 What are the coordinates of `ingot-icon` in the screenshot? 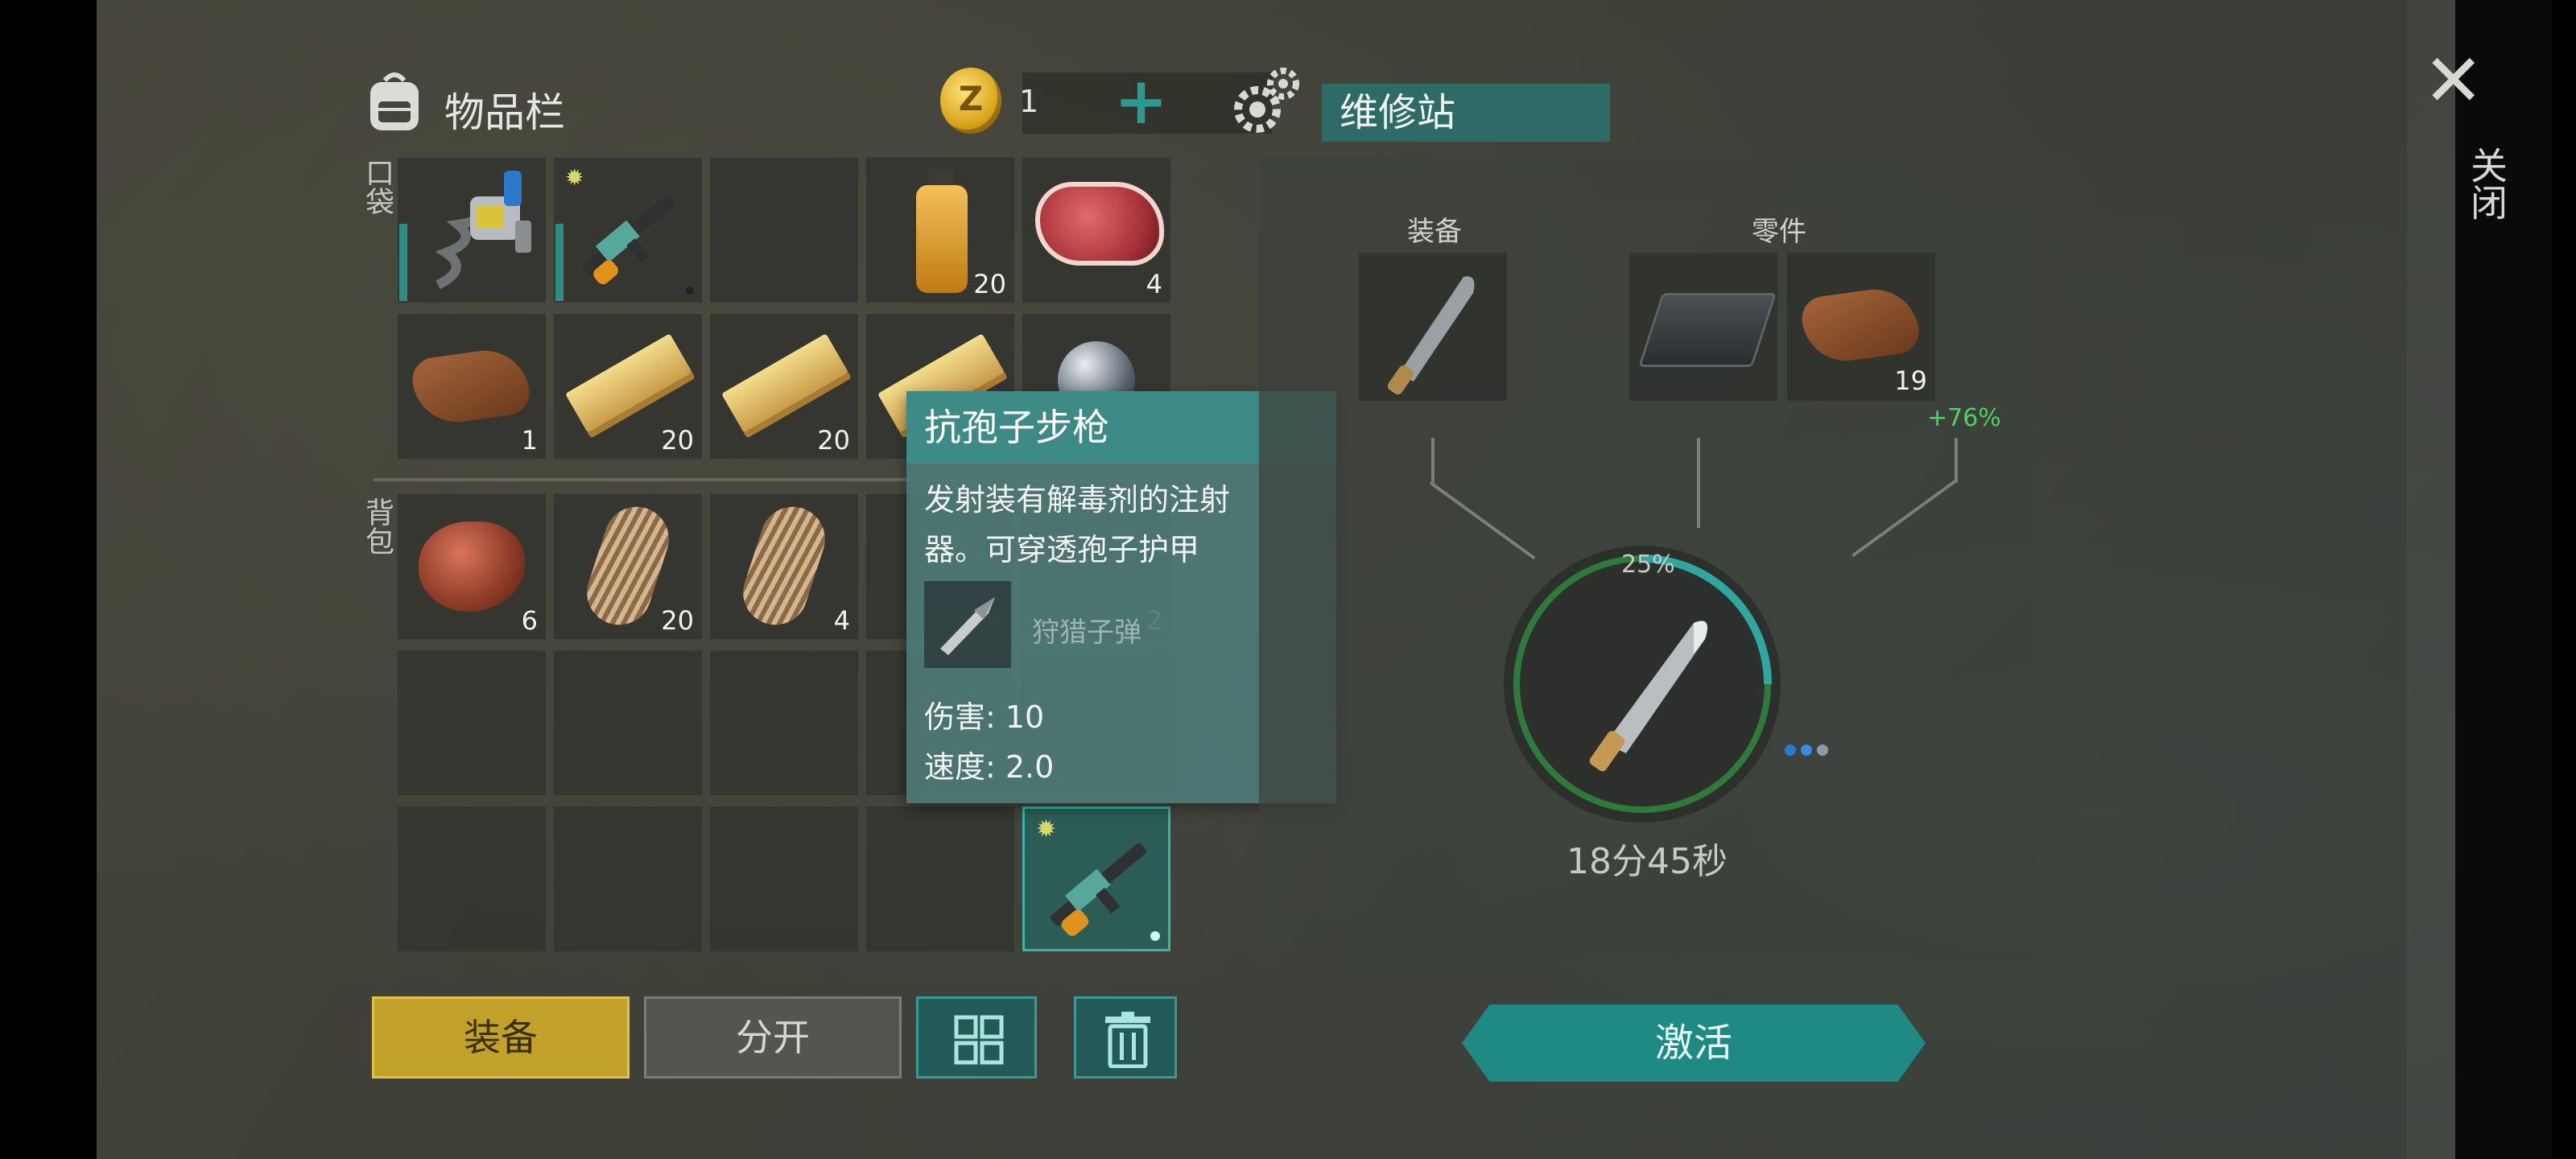 It's located at (1707, 330).